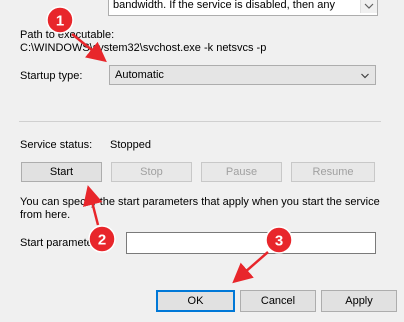 The height and width of the screenshot is (322, 404). What do you see at coordinates (241, 172) in the screenshot?
I see `pause-button: Pause` at bounding box center [241, 172].